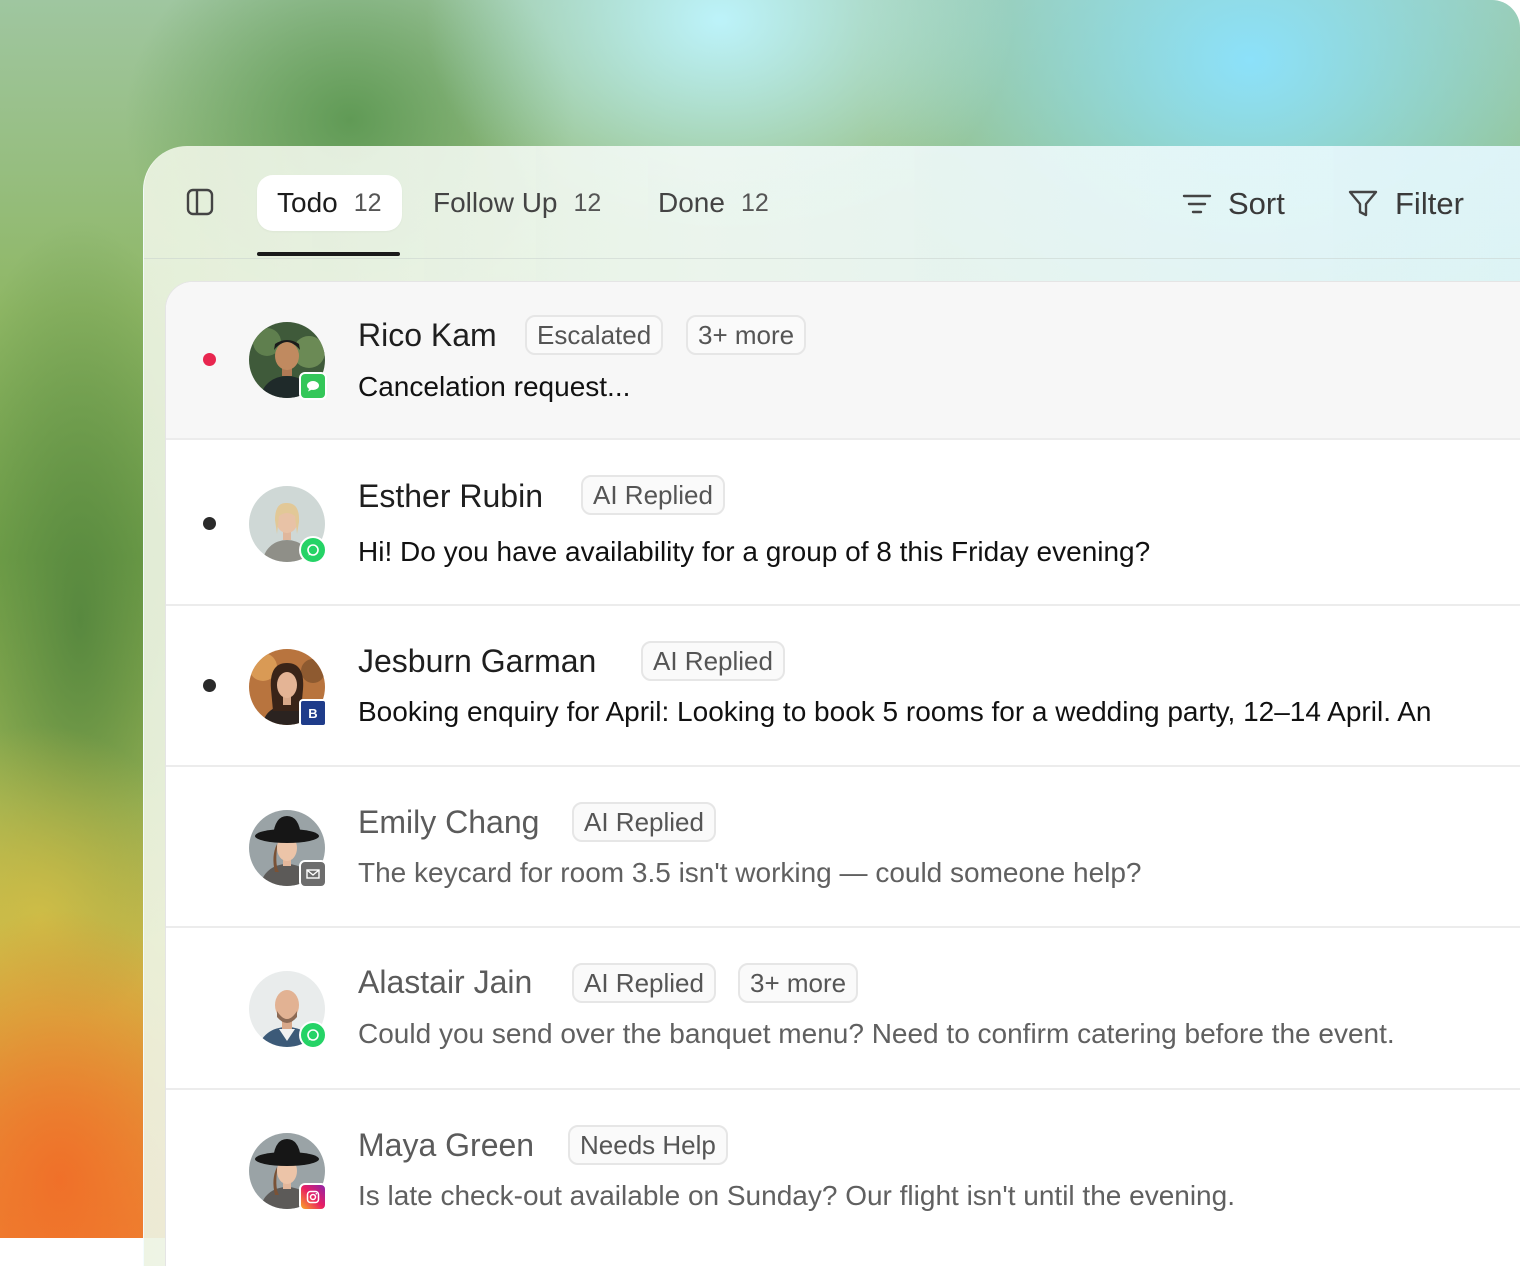  Describe the element at coordinates (288, 688) in the screenshot. I see `avatar: B` at that location.